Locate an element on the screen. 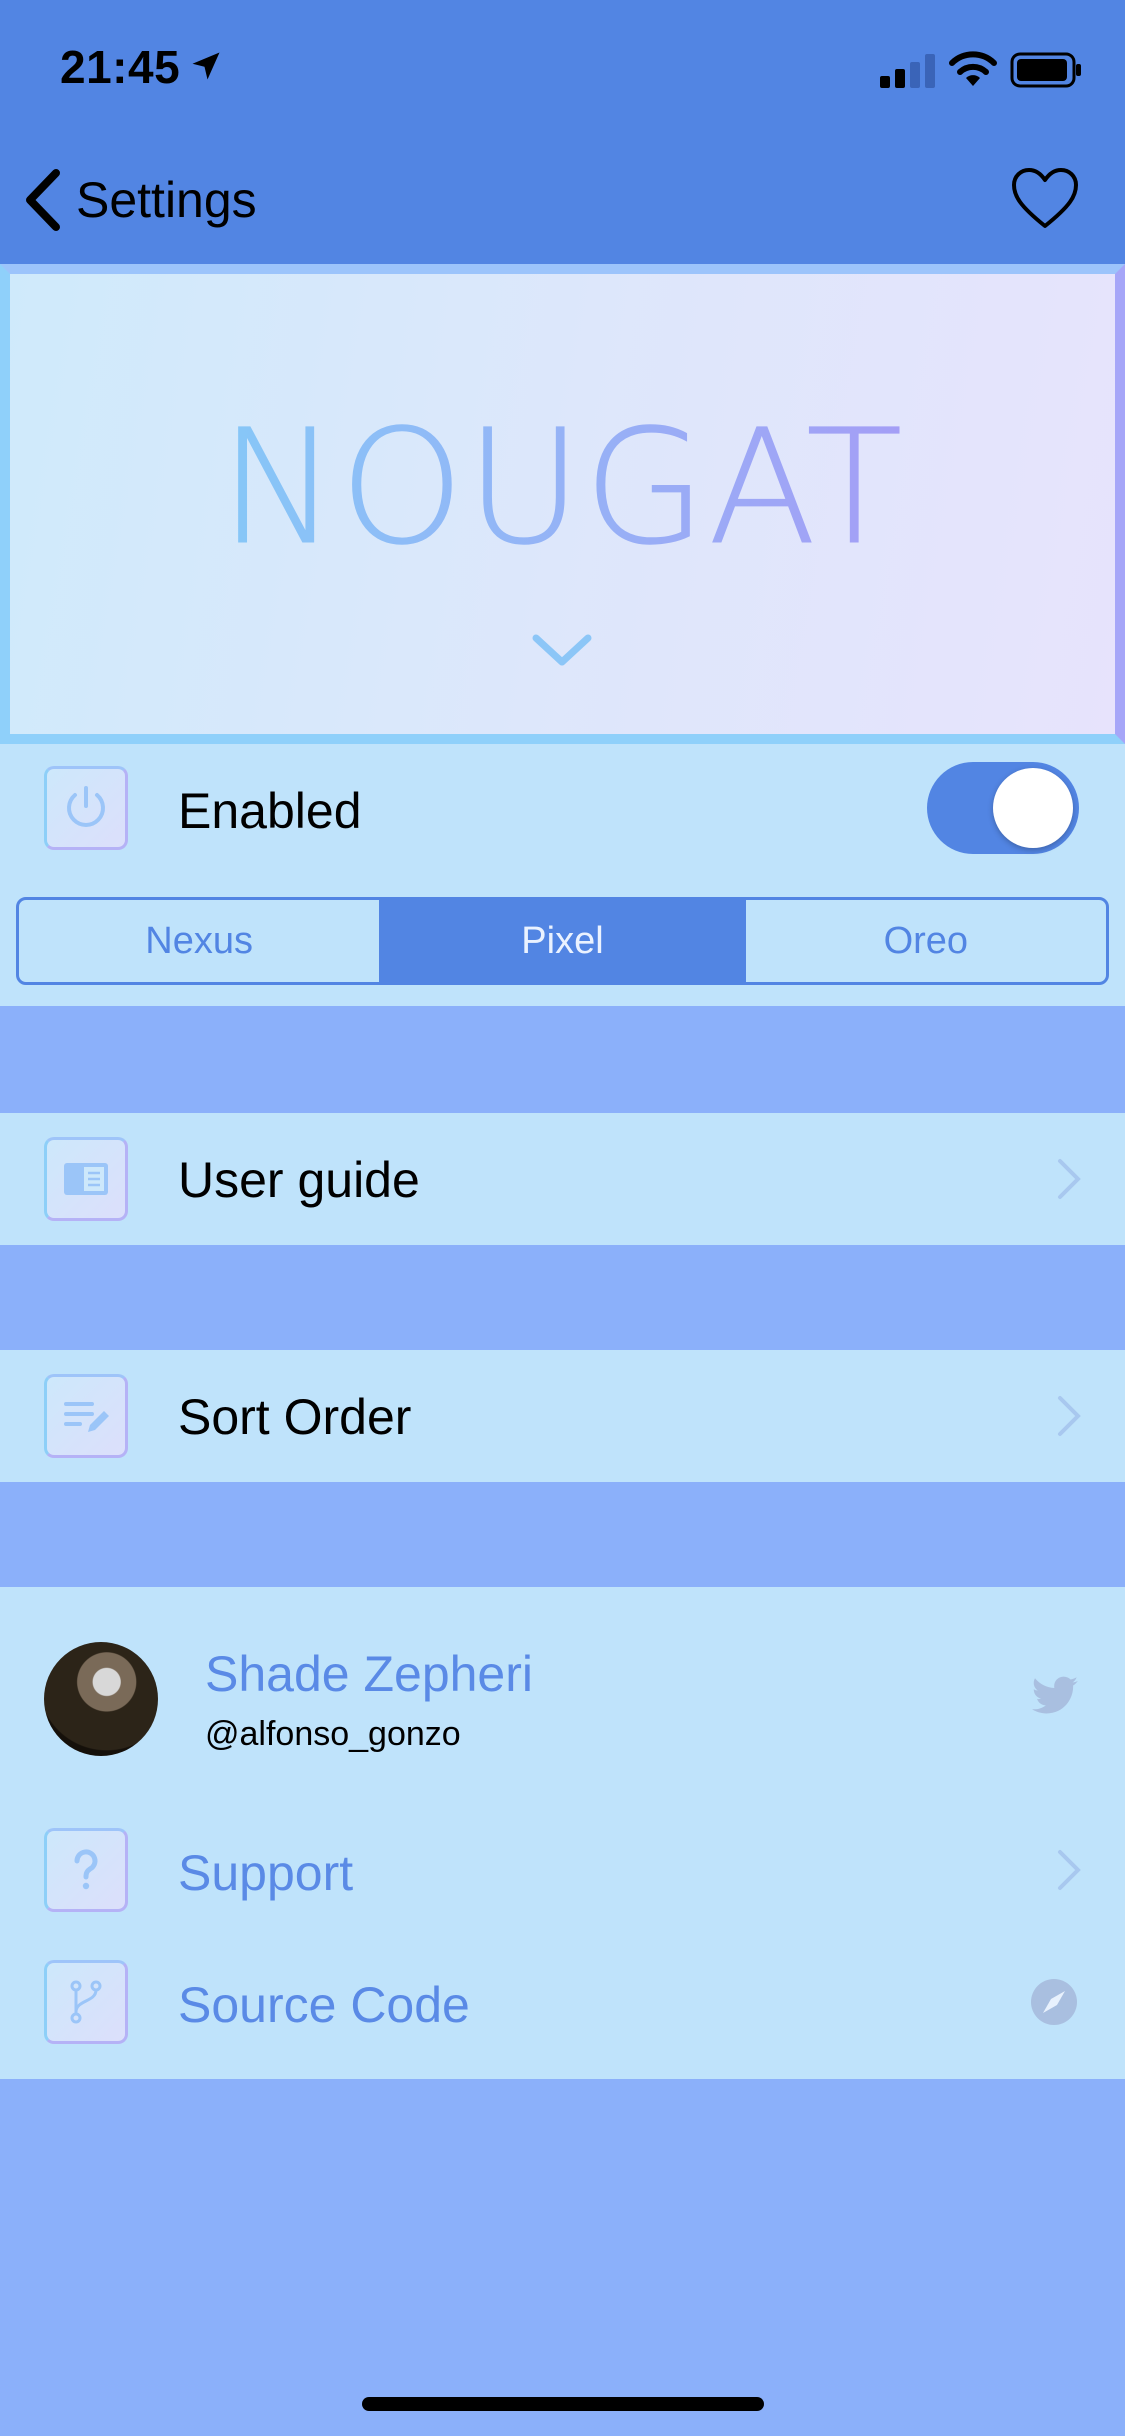  status-time: 21:45 is located at coordinates (120, 67).